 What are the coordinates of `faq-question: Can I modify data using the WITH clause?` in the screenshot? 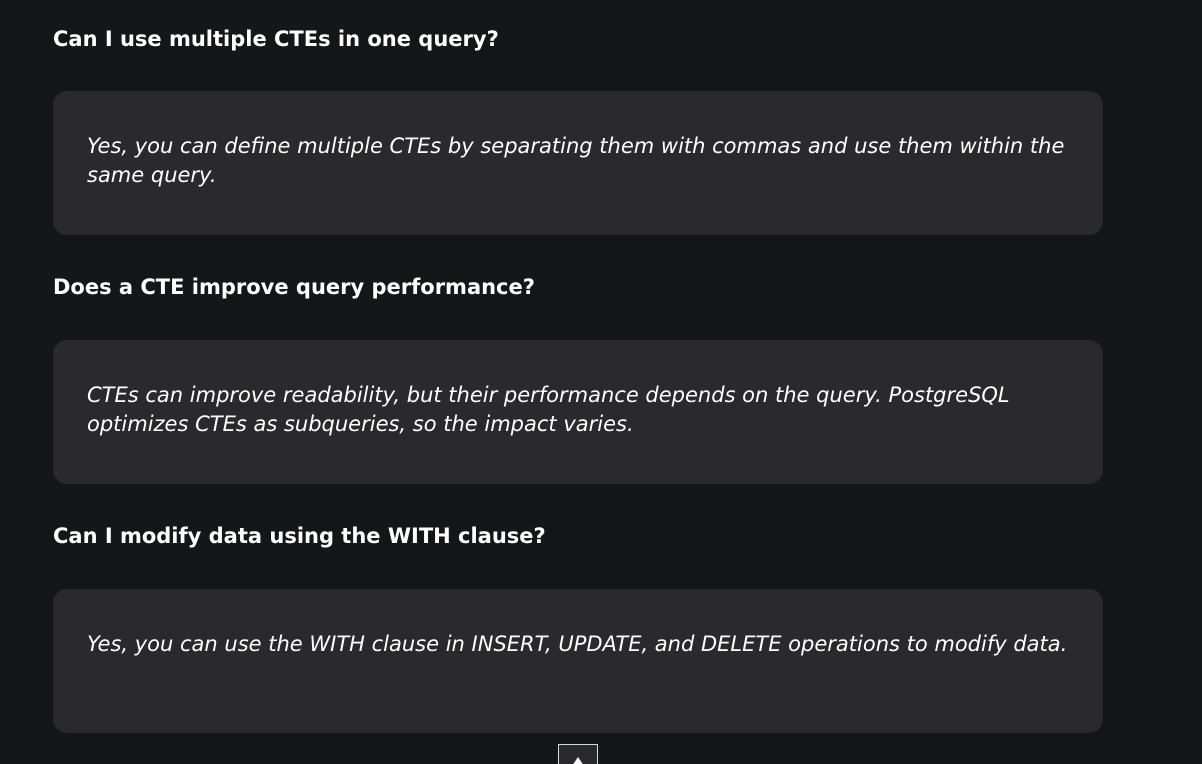 It's located at (299, 536).